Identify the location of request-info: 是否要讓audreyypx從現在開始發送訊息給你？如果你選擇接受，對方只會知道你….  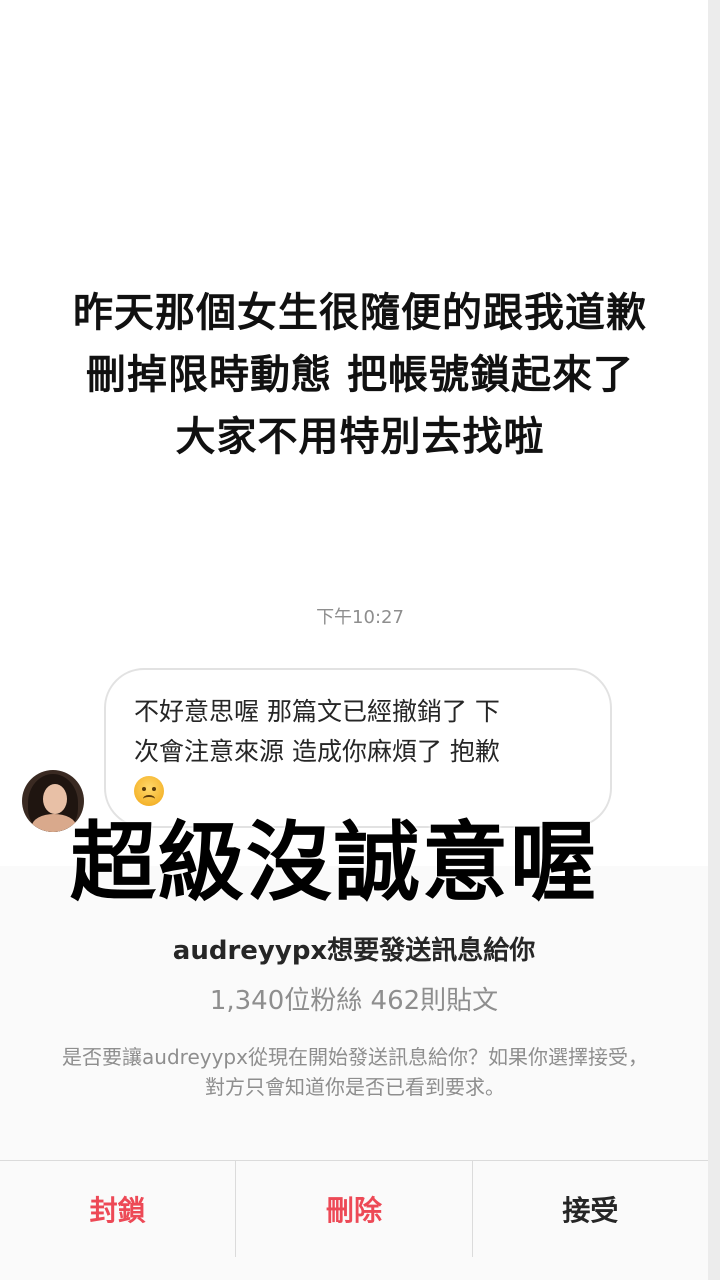
(355, 1072).